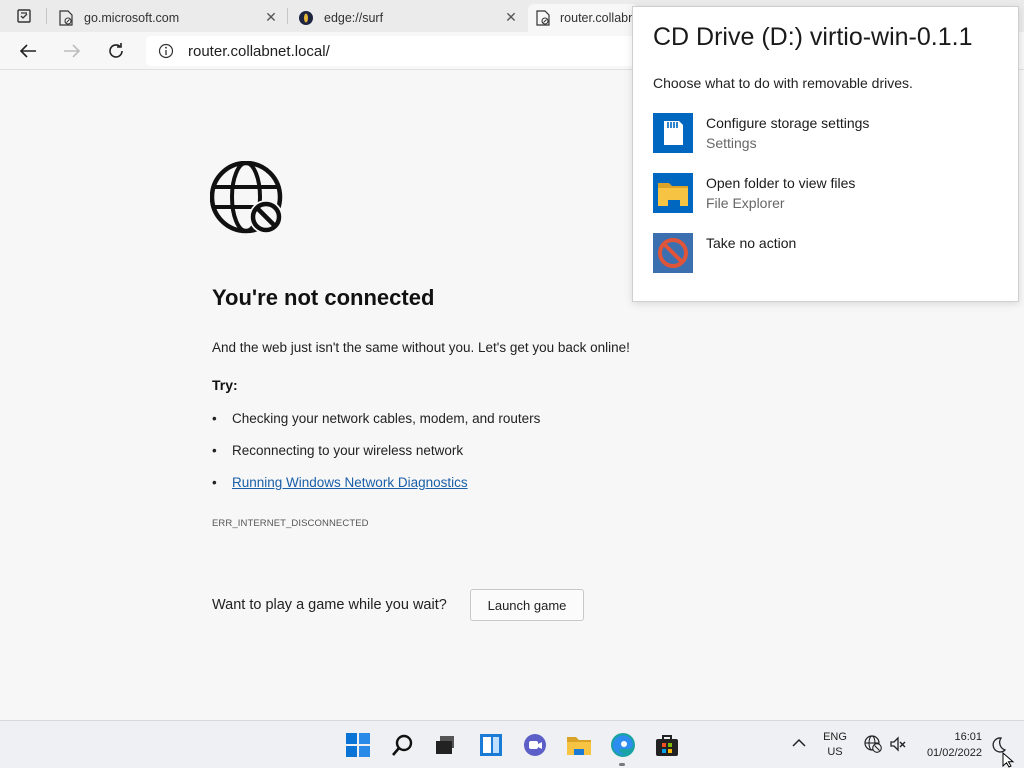 The width and height of the screenshot is (1024, 768). Describe the element at coordinates (354, 18) in the screenshot. I see `tab-title: edge://surf` at that location.